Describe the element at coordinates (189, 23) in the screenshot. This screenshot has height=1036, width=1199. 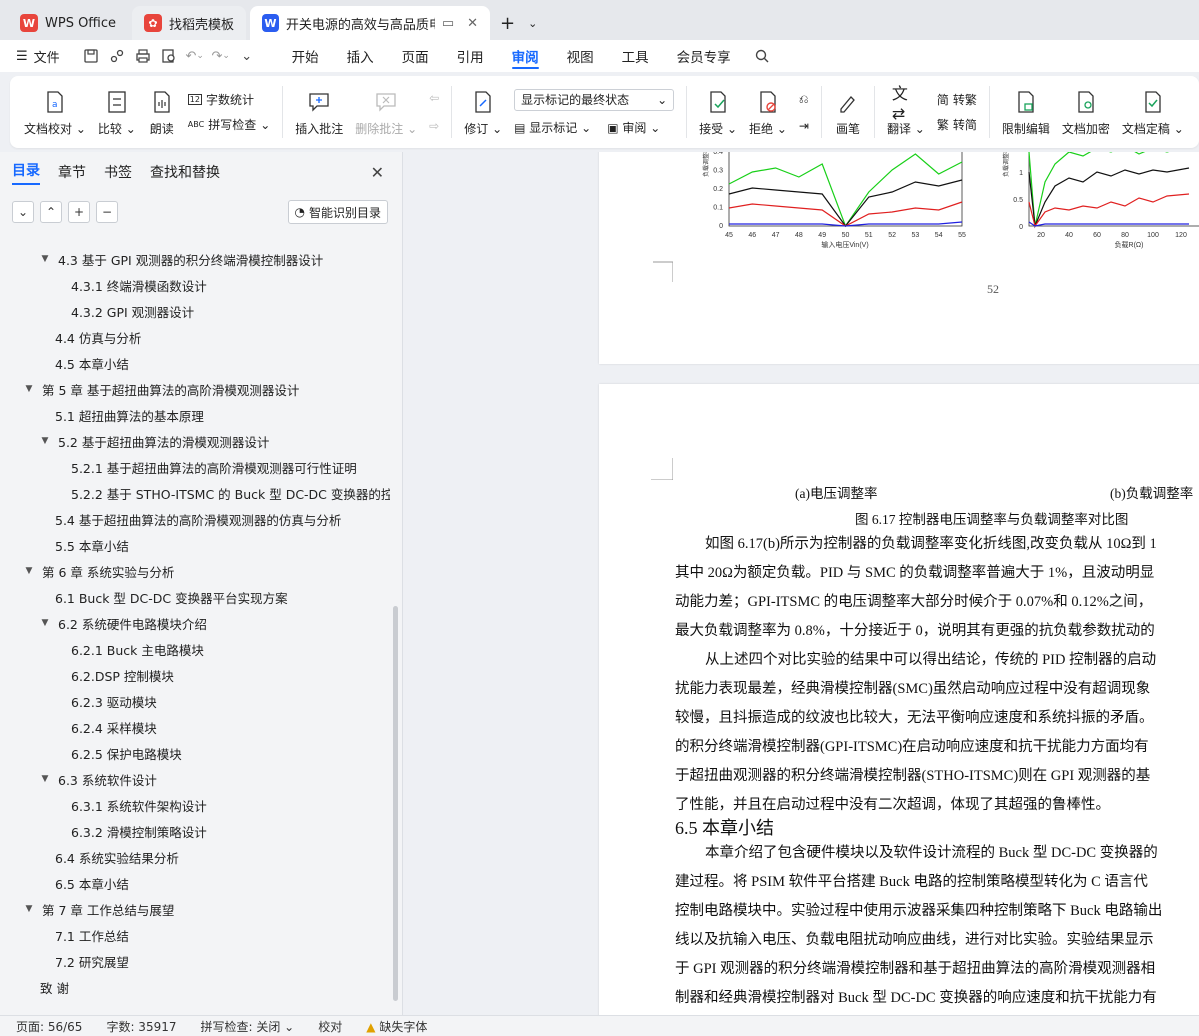
I see `tab-template: ✿ 找稻壳模板` at that location.